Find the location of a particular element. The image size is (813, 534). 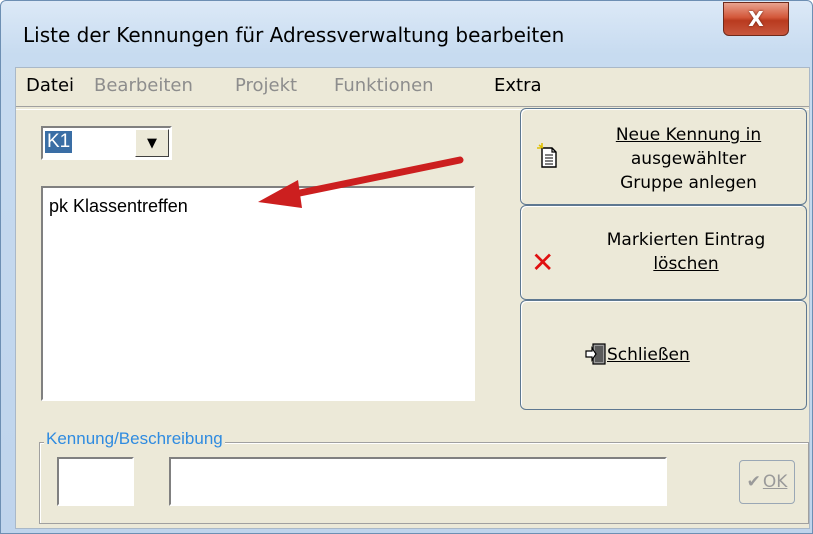

annotation-arrow is located at coordinates (361, 182).